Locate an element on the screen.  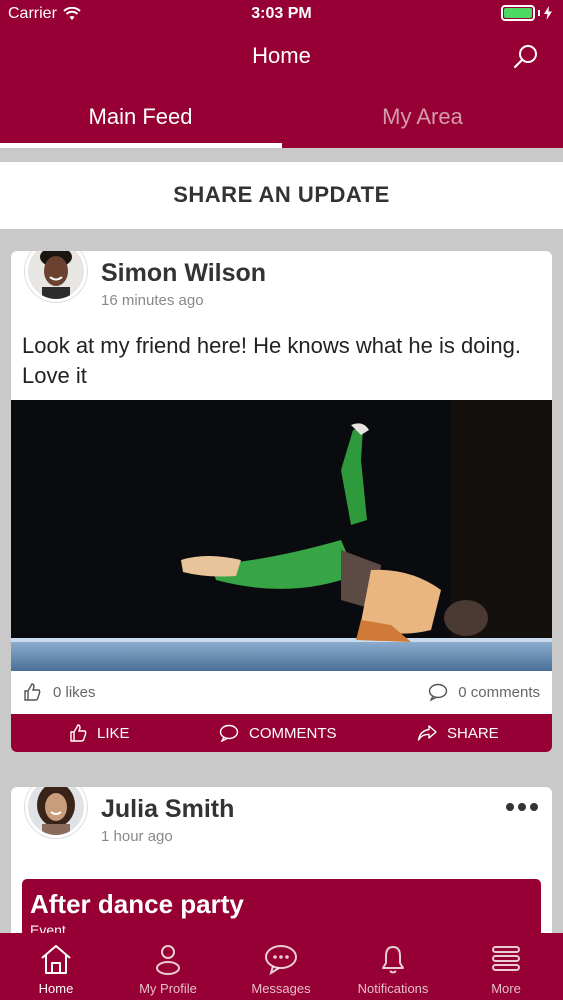
tabbar-my-profile-label: My Profile is located at coordinates (168, 988).